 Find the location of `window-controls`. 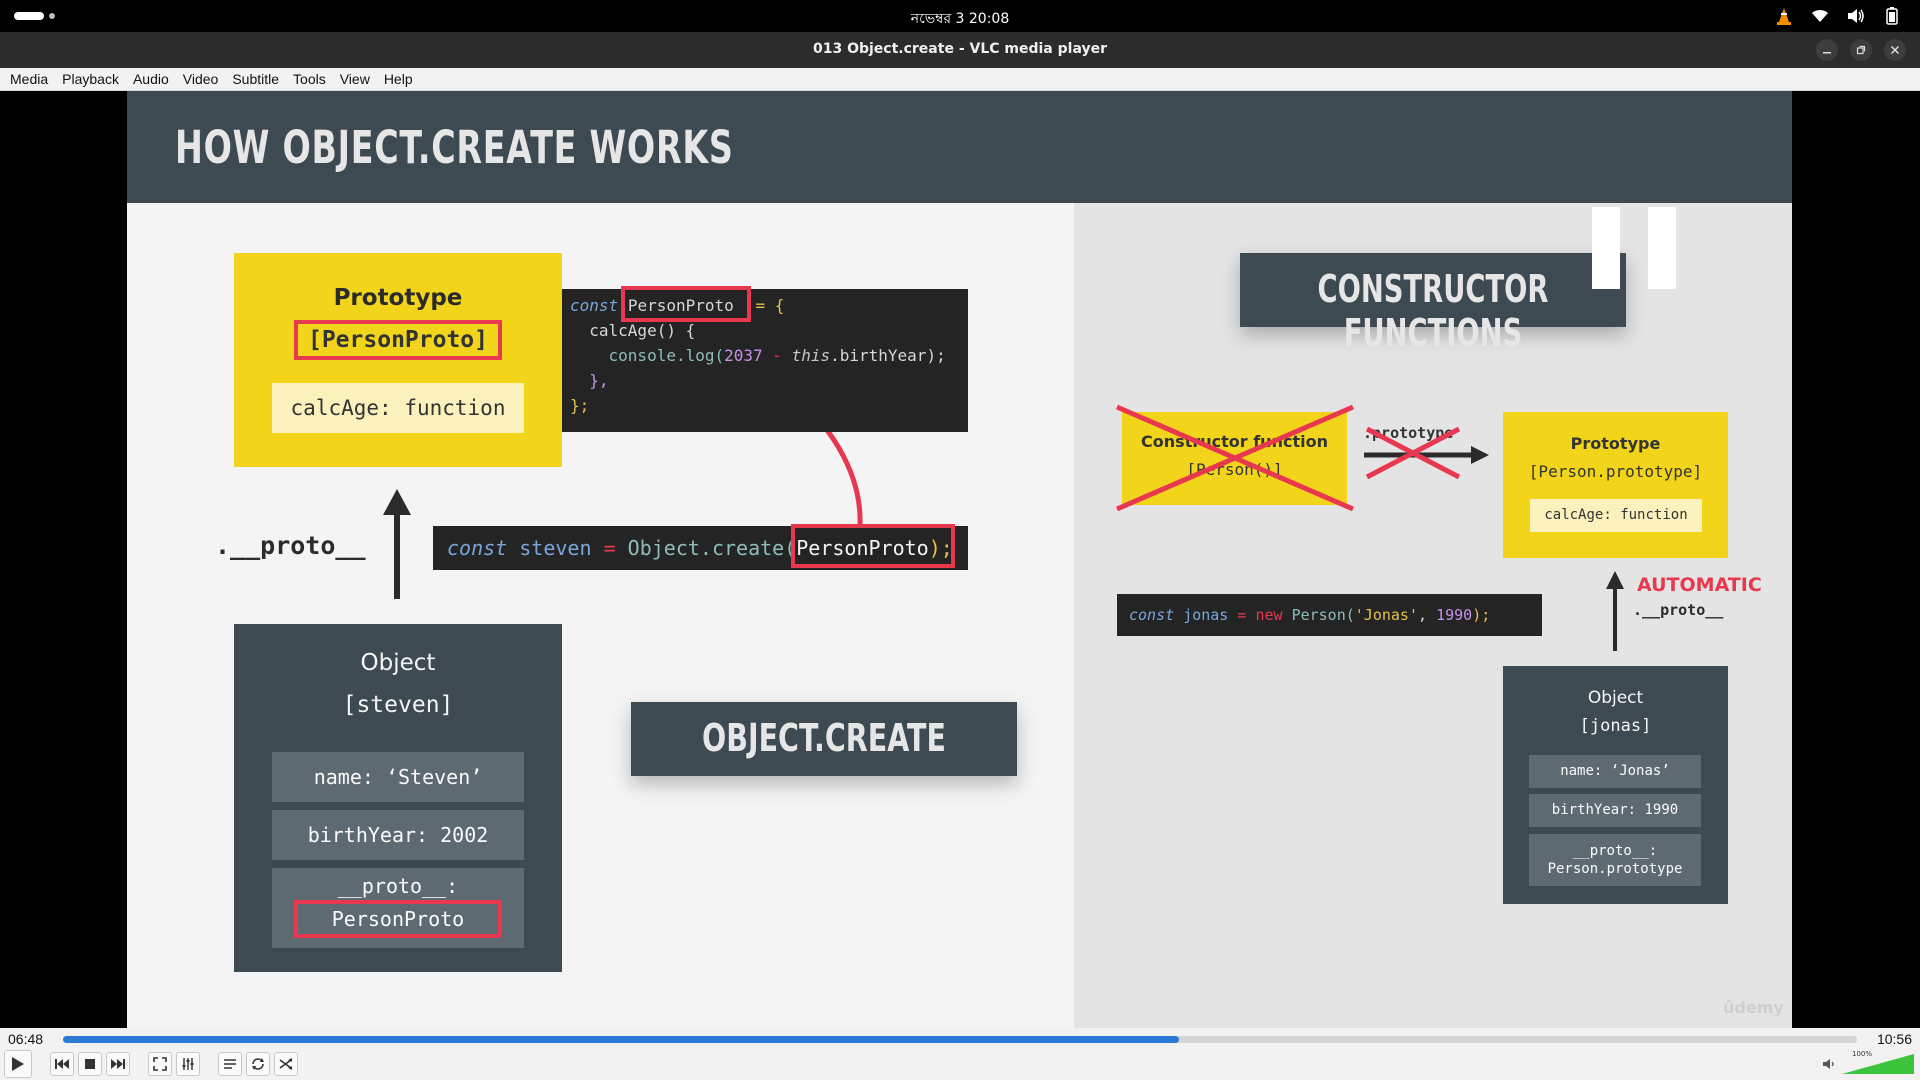

window-controls is located at coordinates (1861, 50).